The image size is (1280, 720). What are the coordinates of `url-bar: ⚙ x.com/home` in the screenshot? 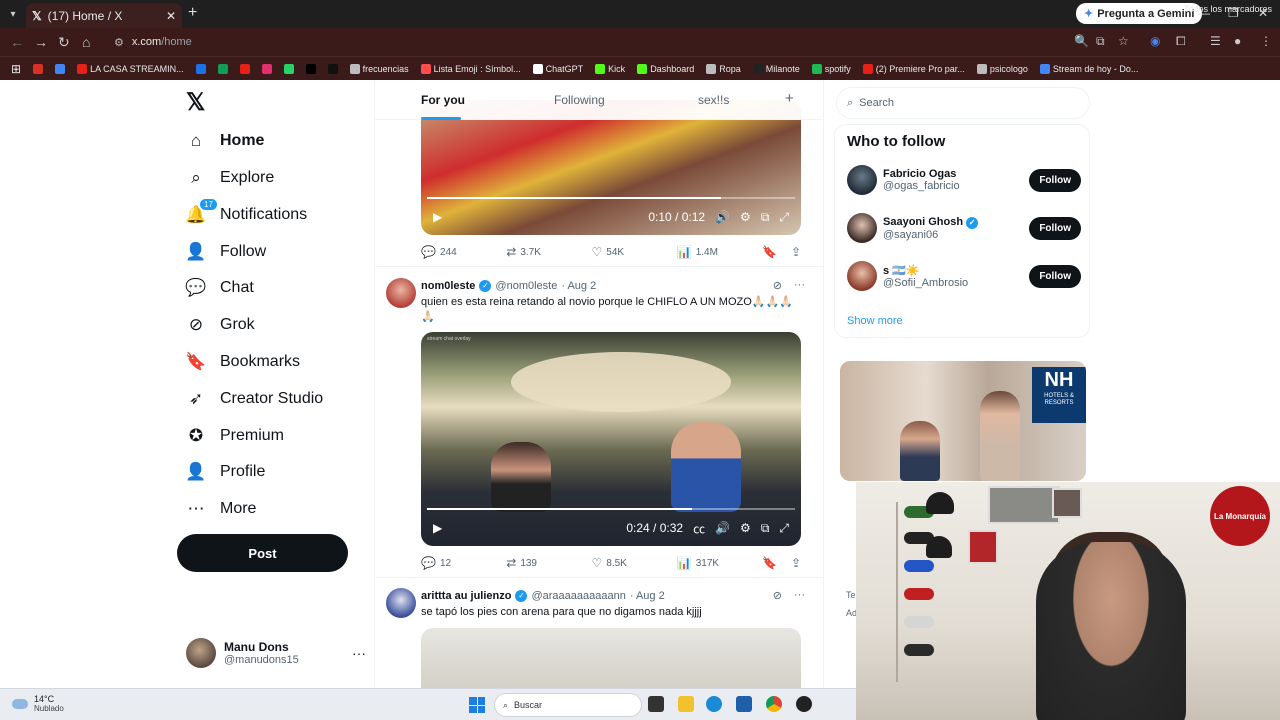 It's located at (626, 42).